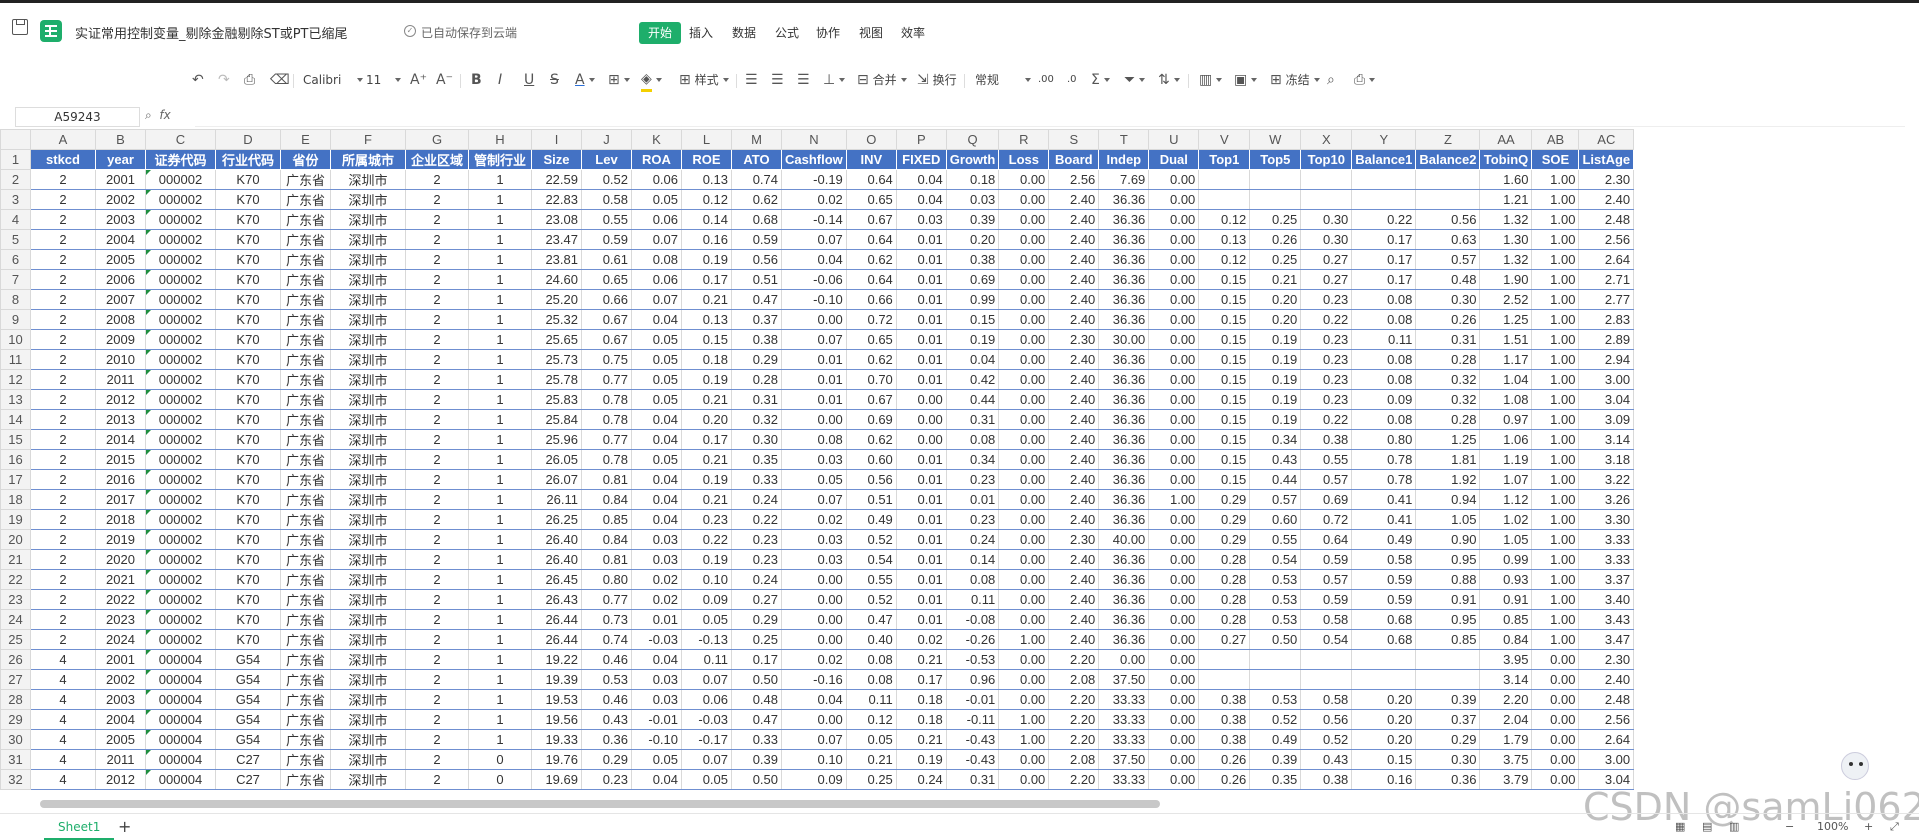  I want to click on table-cell: 0.34, so click(1275, 439).